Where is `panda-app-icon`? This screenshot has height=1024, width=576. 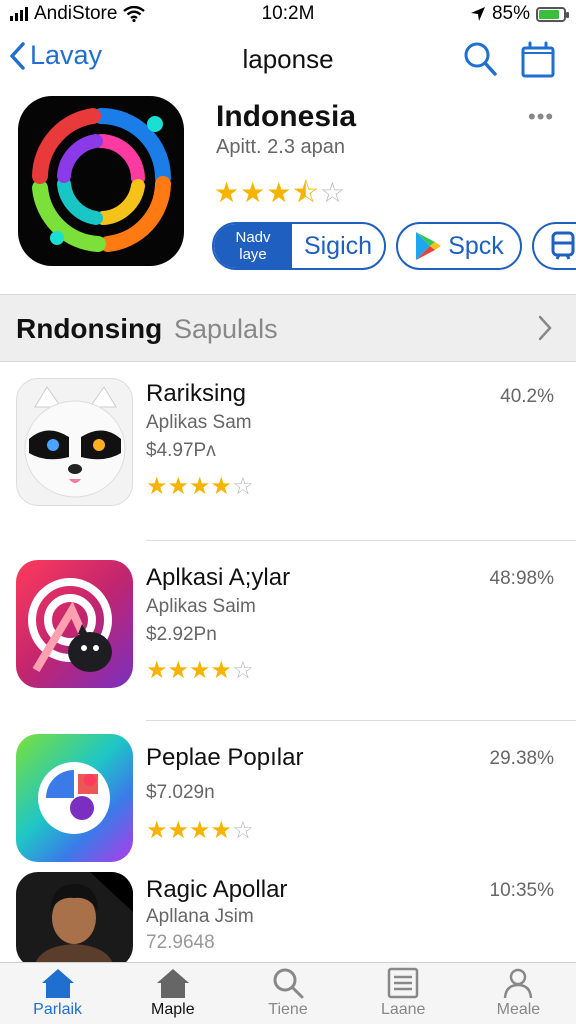
panda-app-icon is located at coordinates (74, 442).